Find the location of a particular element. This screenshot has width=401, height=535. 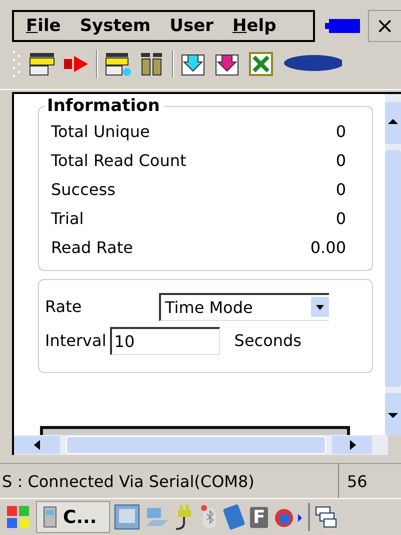

tray-text: F is located at coordinates (259, 517).